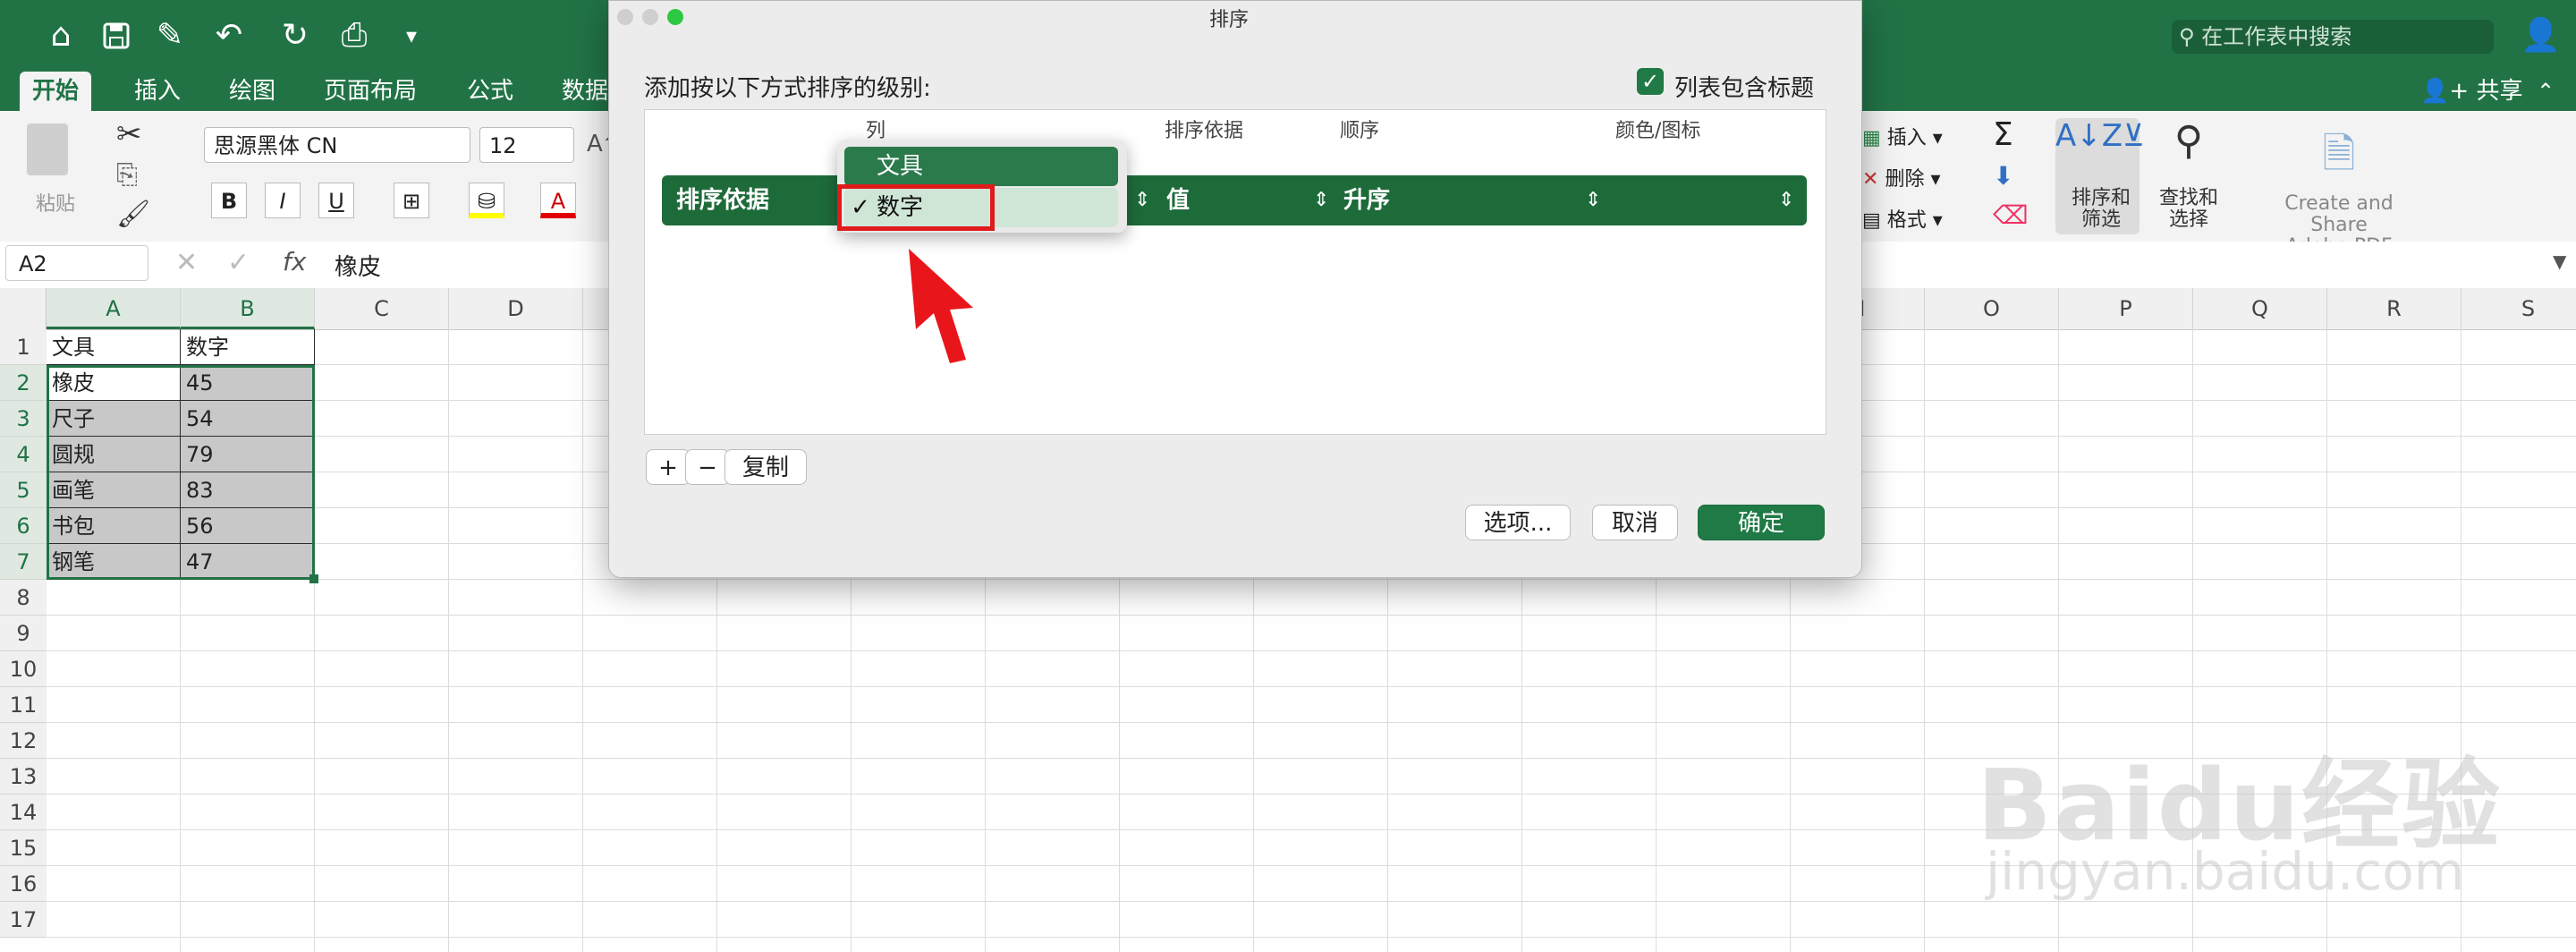  Describe the element at coordinates (354, 36) in the screenshot. I see `print-icon: ⎙` at that location.